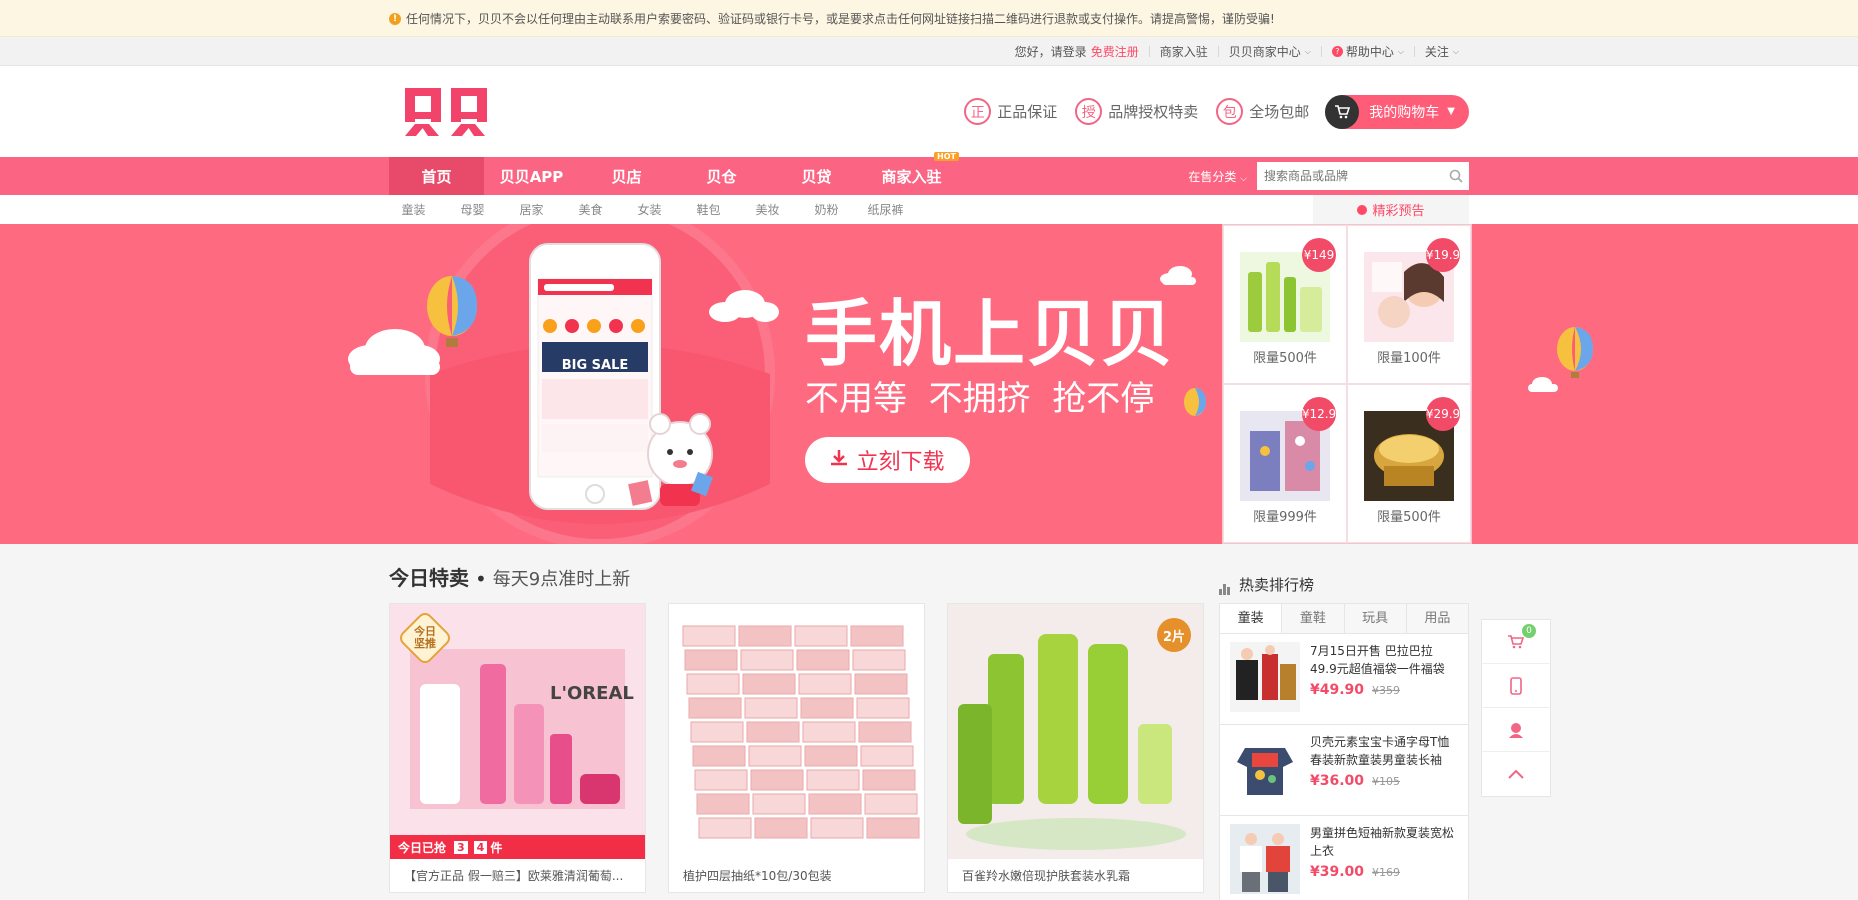 The image size is (1858, 900). What do you see at coordinates (990, 334) in the screenshot?
I see `banner-headline: 手机上贝贝` at bounding box center [990, 334].